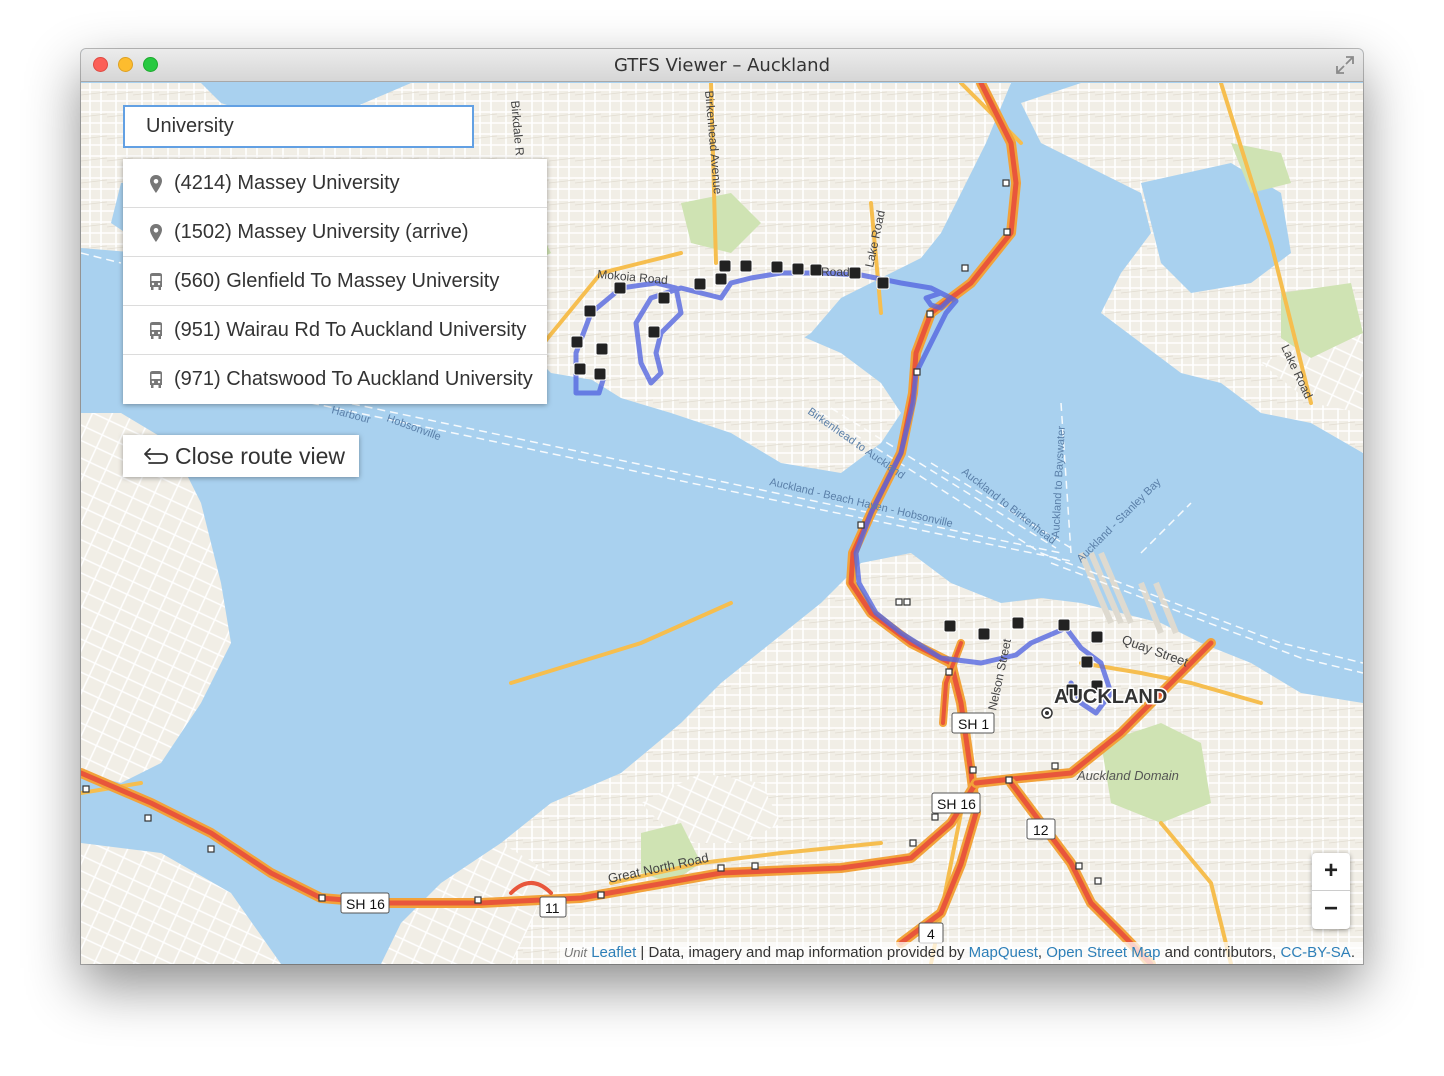 The height and width of the screenshot is (1076, 1444). I want to click on map-label-road: Road, so click(835, 272).